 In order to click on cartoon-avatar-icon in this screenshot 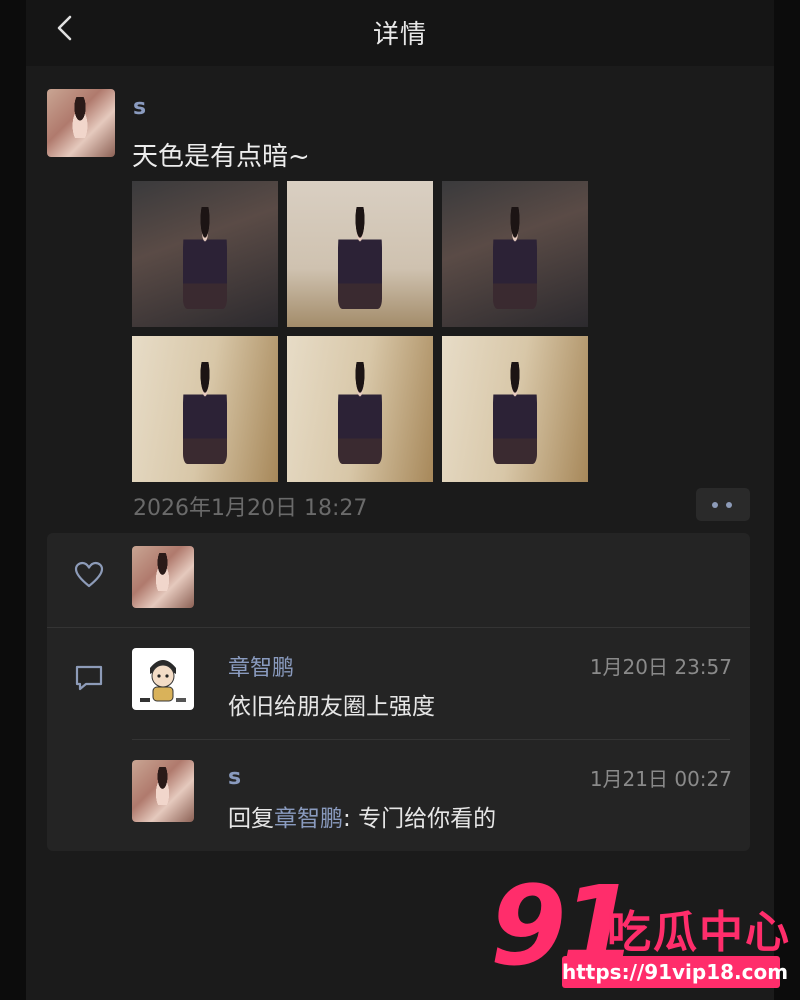, I will do `click(163, 681)`.